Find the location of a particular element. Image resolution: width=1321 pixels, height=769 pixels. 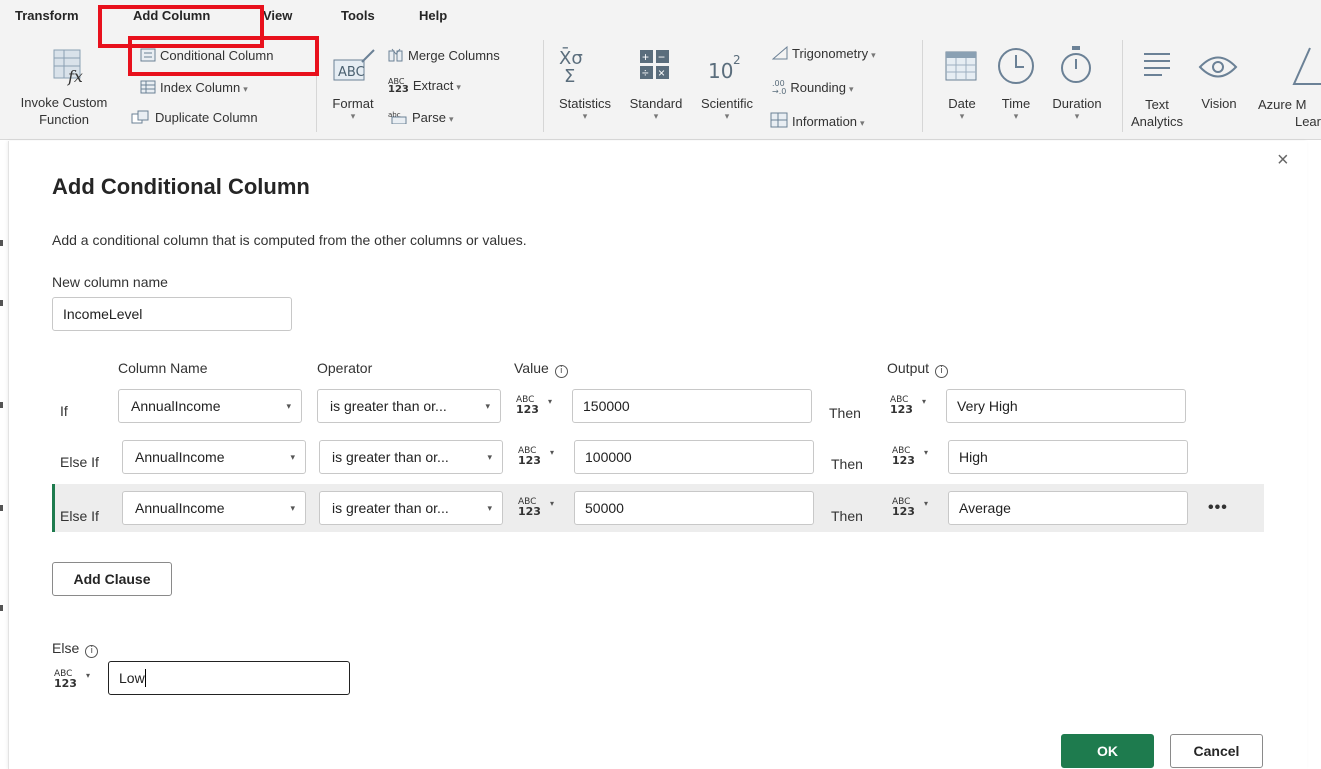

format-icon: ABC is located at coordinates (354, 65).